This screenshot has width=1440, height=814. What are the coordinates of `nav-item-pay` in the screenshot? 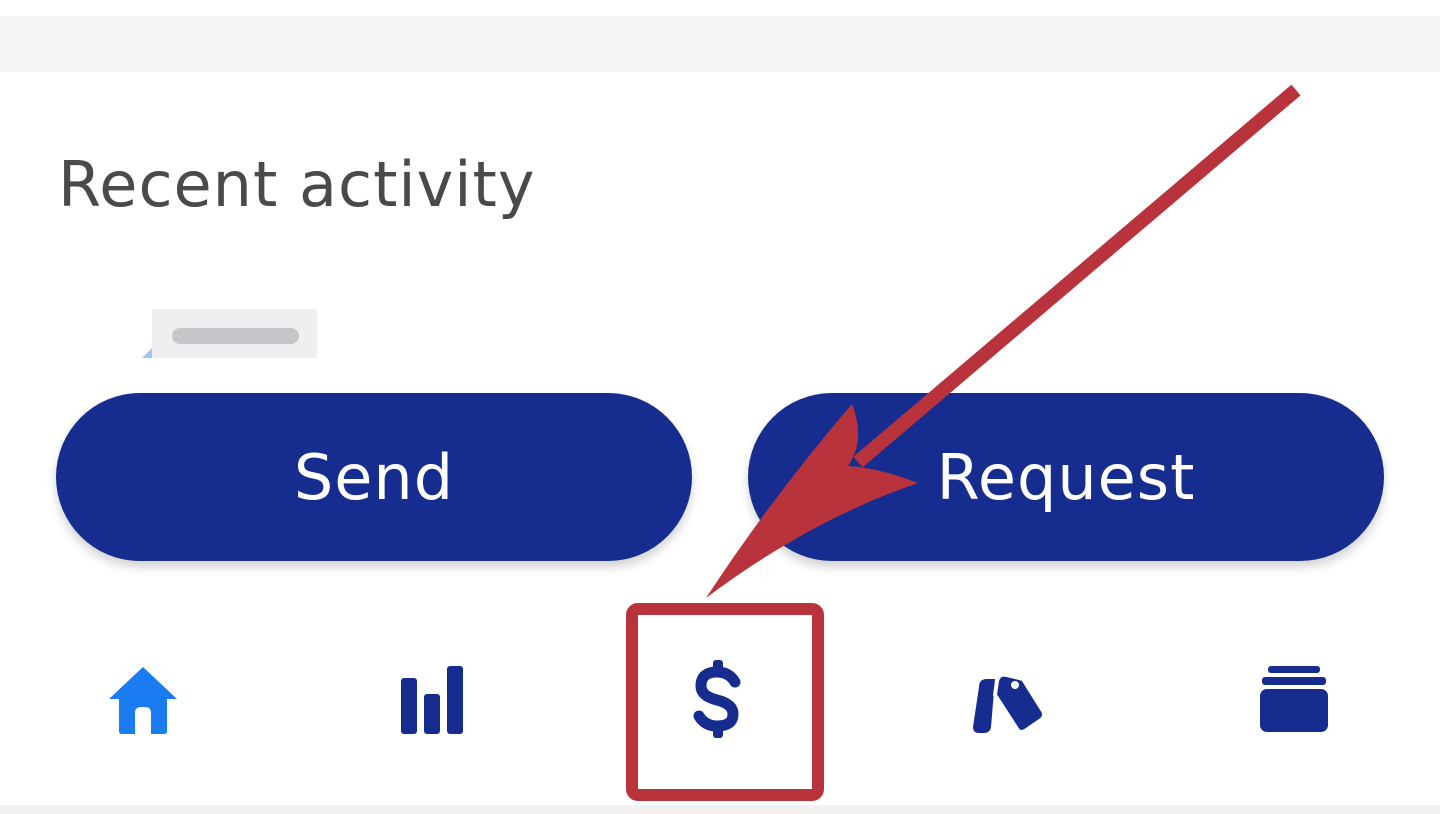 It's located at (718, 700).